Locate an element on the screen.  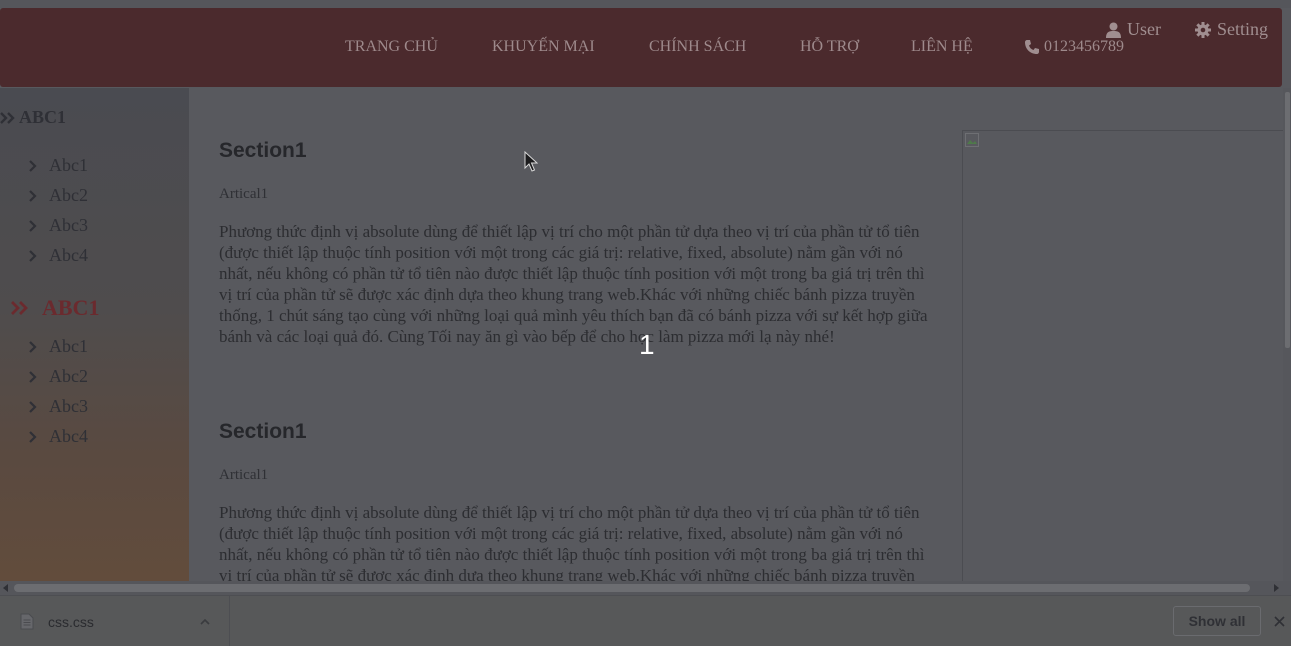
overlay-step-number: 1 is located at coordinates (647, 344).